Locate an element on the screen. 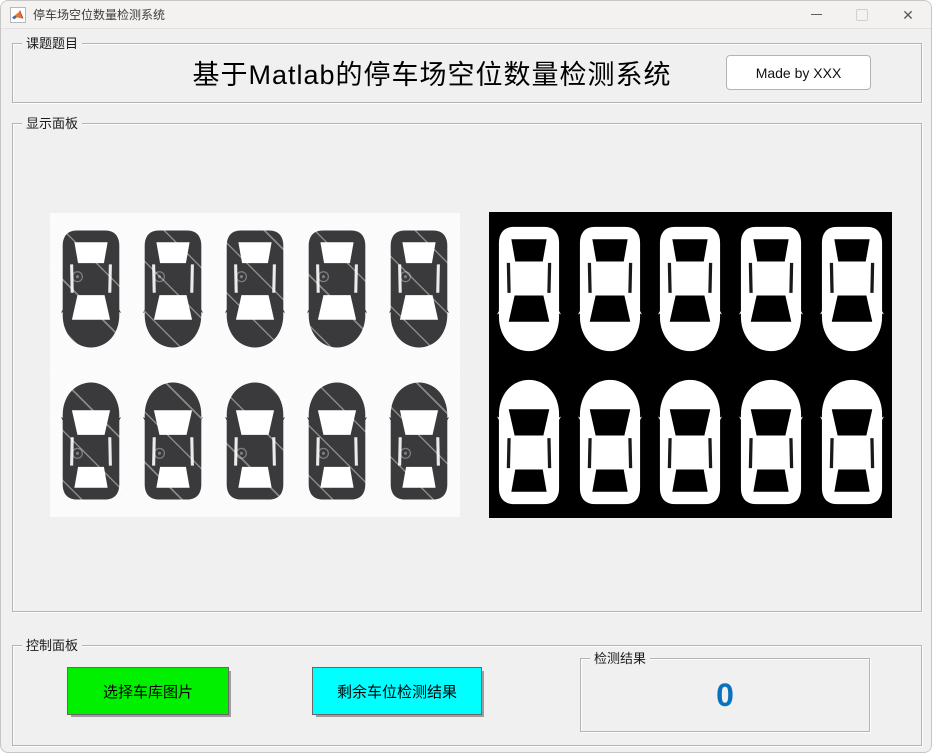 This screenshot has height=753, width=932. close-icon: ✕ is located at coordinates (908, 14).